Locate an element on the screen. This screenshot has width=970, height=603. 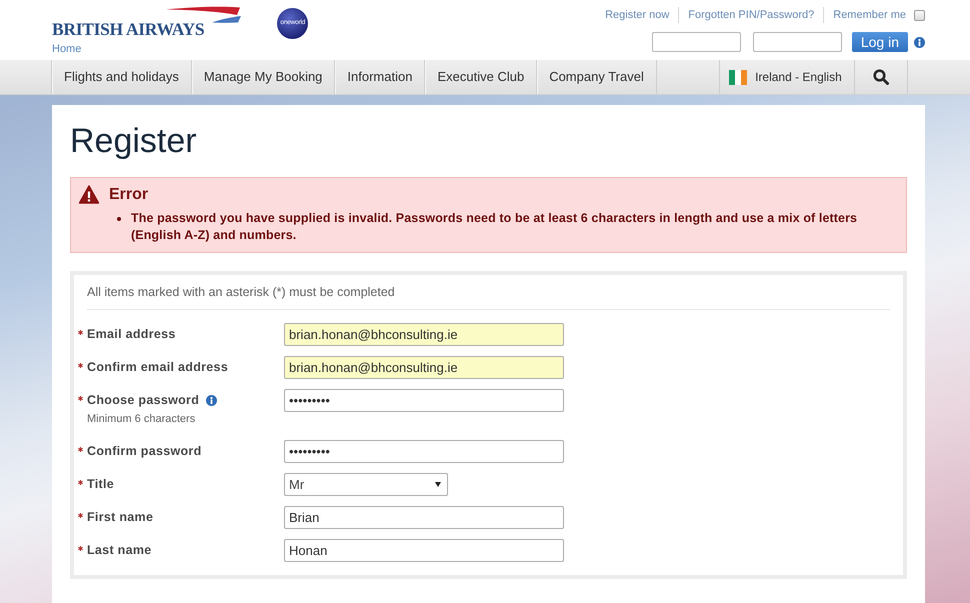
bullet-icon is located at coordinates (119, 219).